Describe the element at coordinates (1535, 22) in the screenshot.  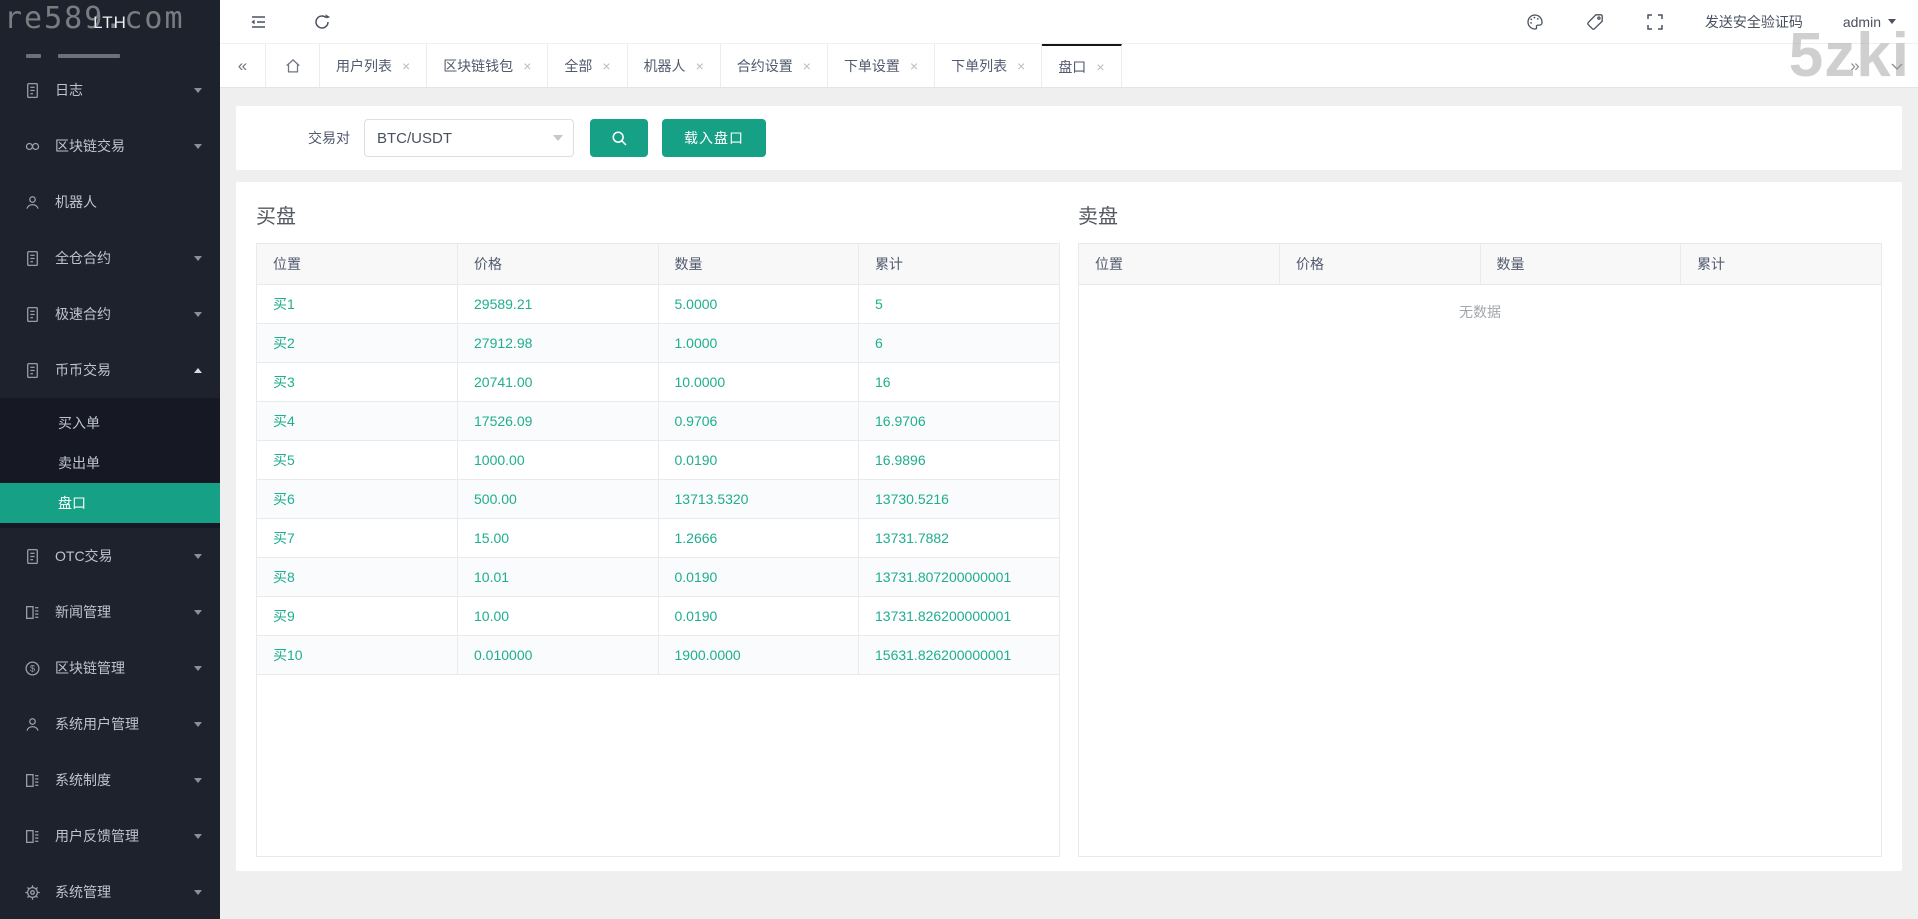
I see `palette-icon` at that location.